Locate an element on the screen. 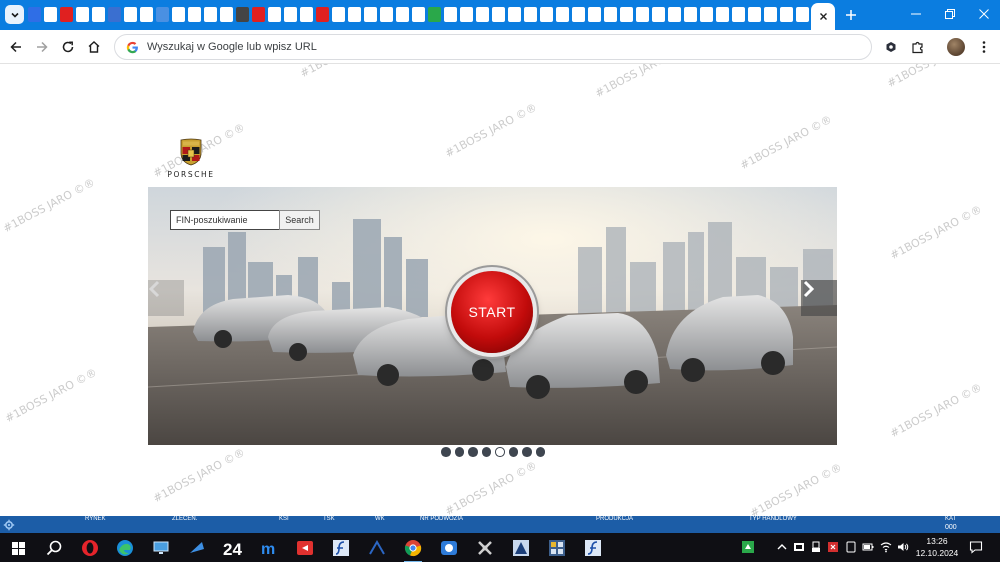 The width and height of the screenshot is (1000, 562). app-24: 24 is located at coordinates (234, 548).